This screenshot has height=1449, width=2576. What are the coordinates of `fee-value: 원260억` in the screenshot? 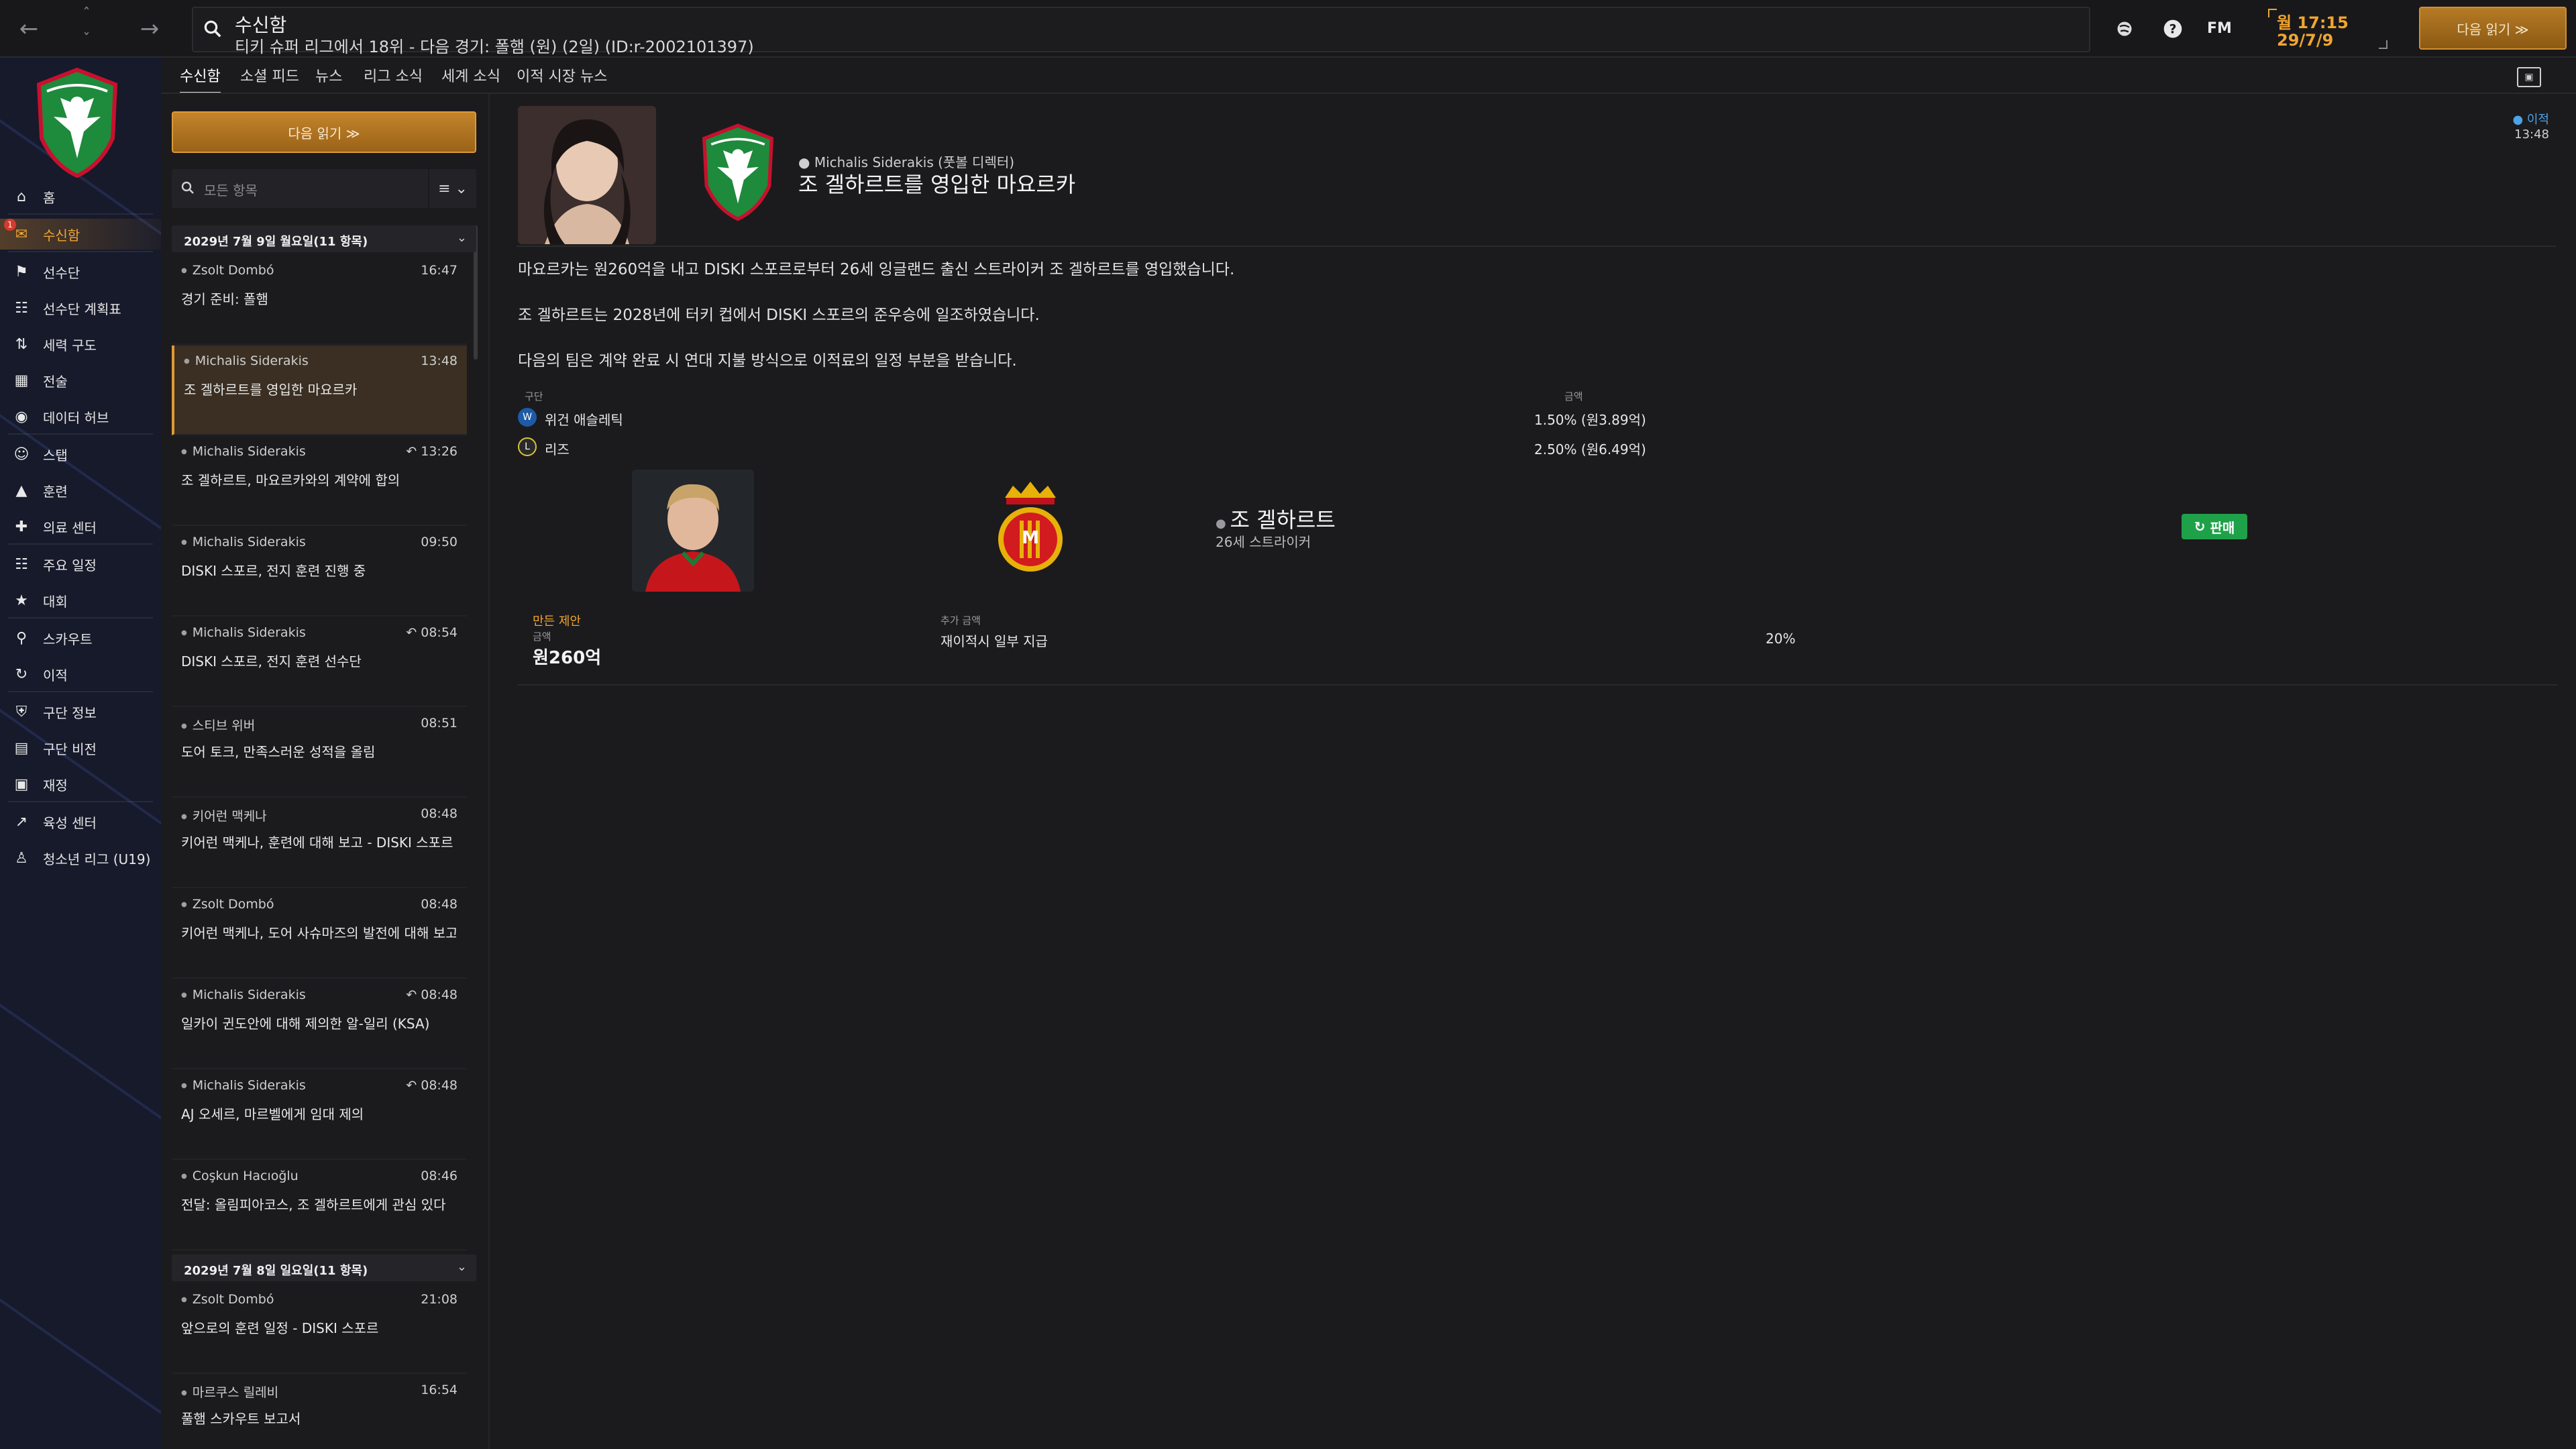 It's located at (567, 658).